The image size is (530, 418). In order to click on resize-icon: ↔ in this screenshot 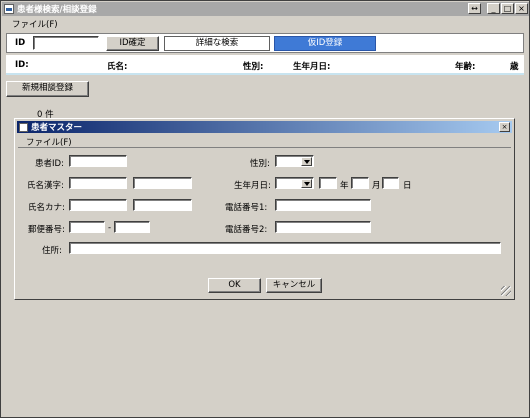, I will do `click(474, 8)`.